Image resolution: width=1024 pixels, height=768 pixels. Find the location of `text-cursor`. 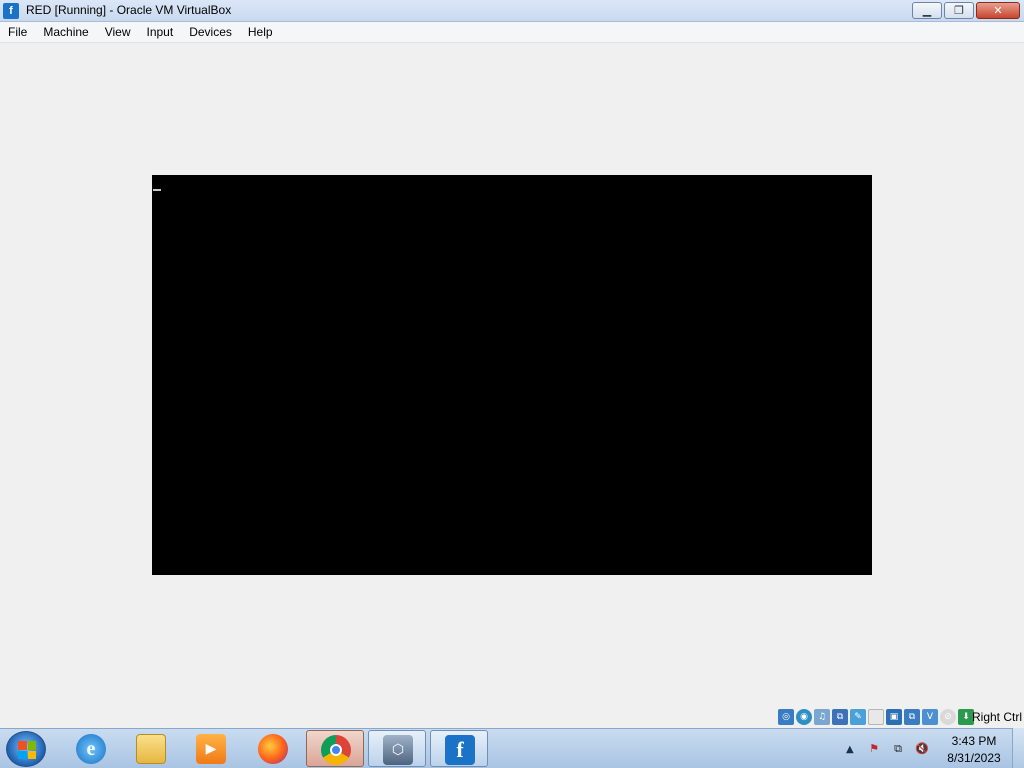

text-cursor is located at coordinates (157, 190).